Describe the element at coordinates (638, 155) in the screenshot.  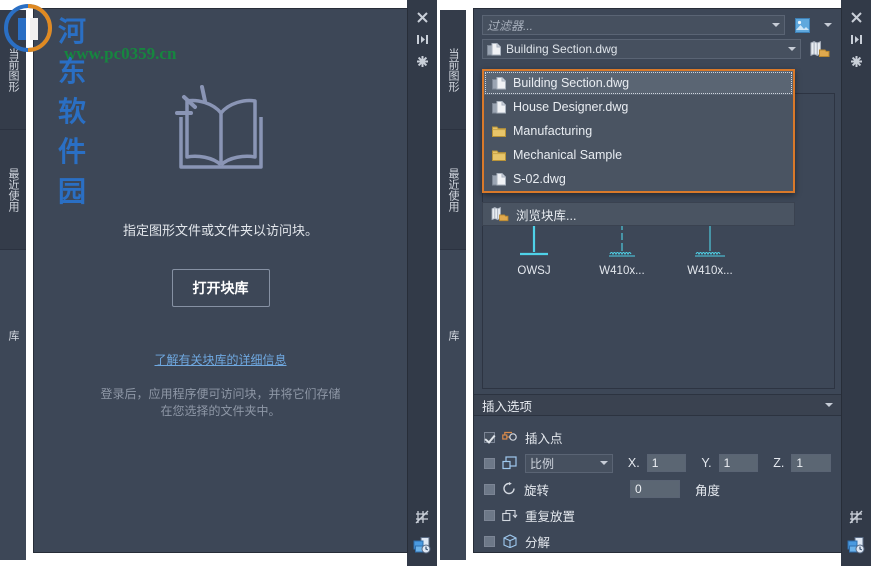
I see `dropdown-item-mechanical-sample: Mechanical Sample` at that location.